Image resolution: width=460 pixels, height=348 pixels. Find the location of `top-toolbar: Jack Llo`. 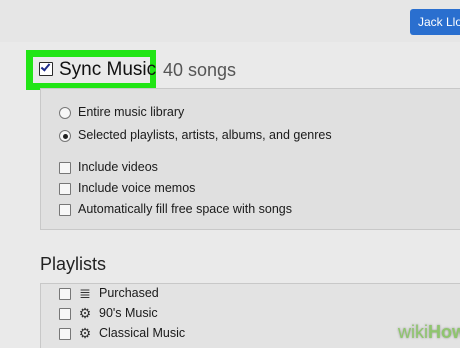

top-toolbar: Jack Llo is located at coordinates (230, 21).